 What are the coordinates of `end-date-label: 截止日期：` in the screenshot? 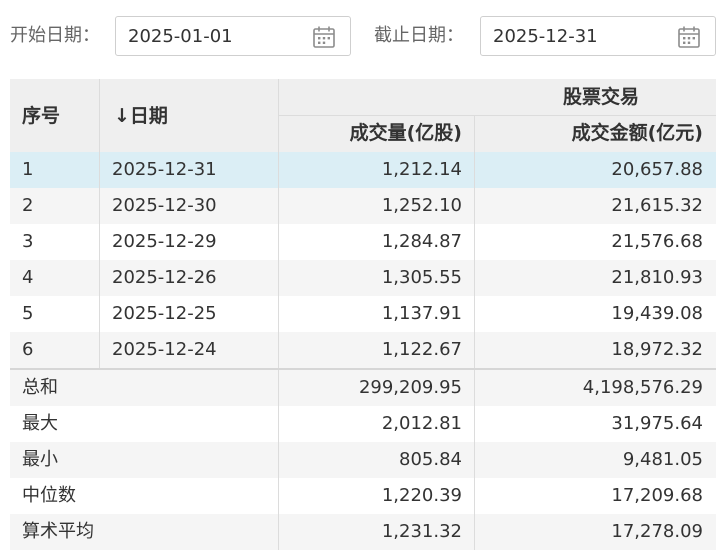 It's located at (419, 35).